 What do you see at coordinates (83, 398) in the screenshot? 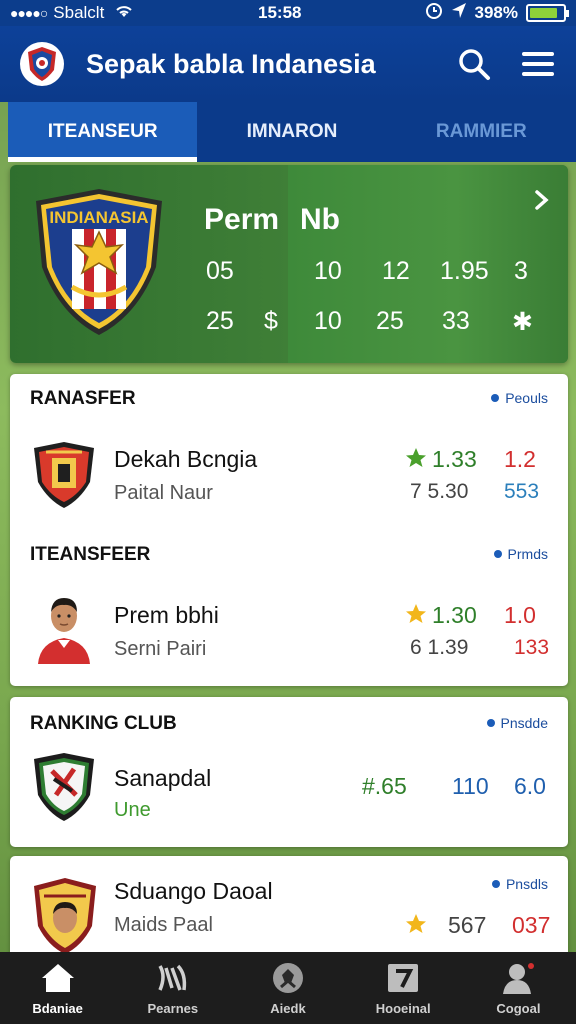
I see `section-title: RANASFER` at bounding box center [83, 398].